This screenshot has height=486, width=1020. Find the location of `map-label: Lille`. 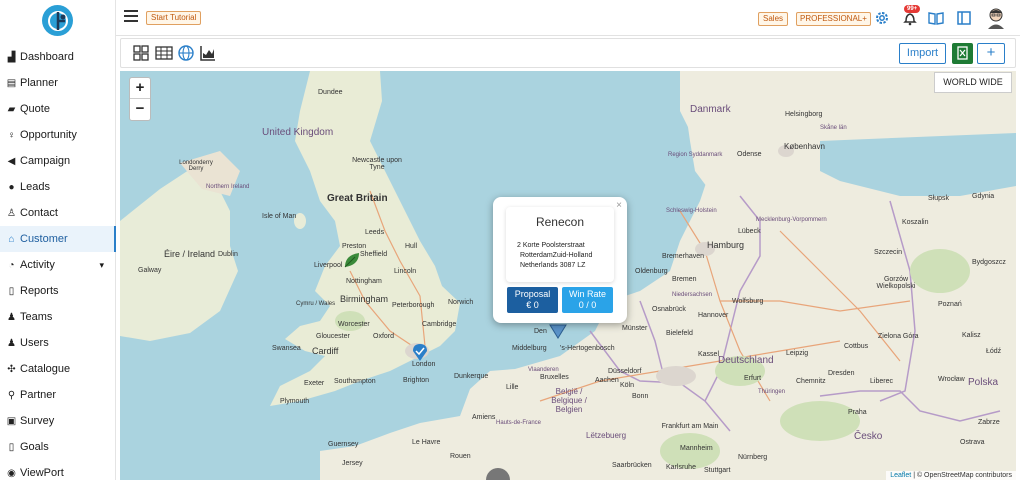

map-label: Lille is located at coordinates (512, 387).